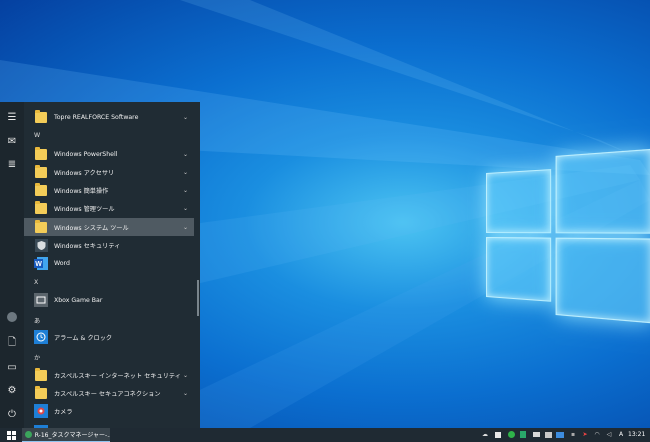 The image size is (650, 442). I want to click on shield-check-icon, so click(511, 434).